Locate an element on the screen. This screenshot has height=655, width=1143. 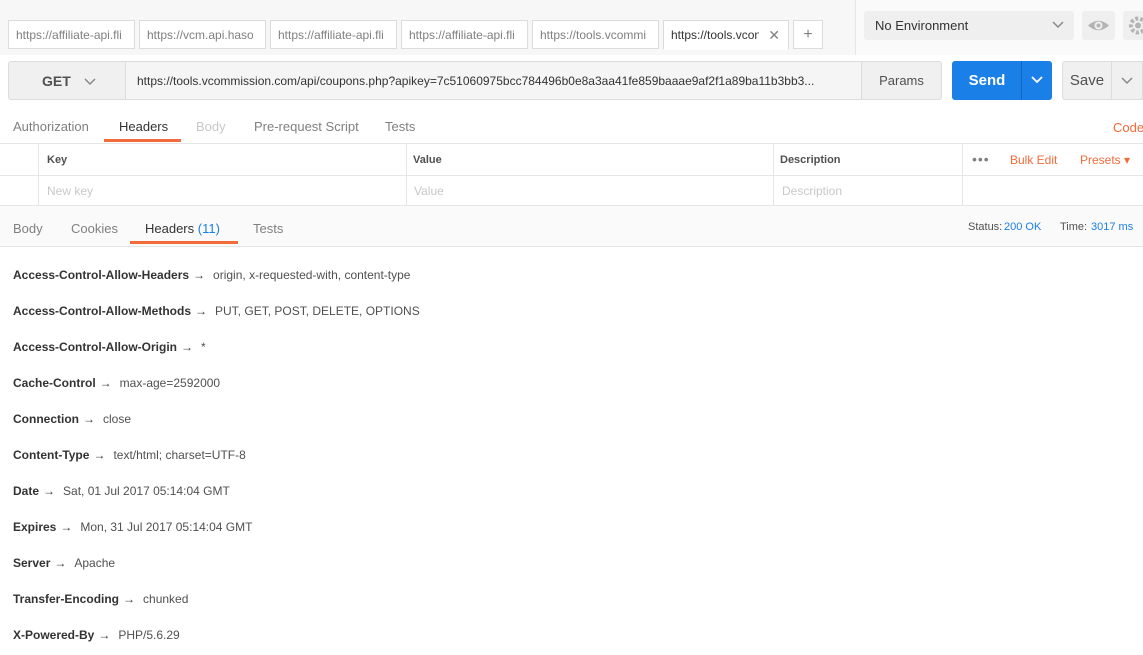
response-header-value: close is located at coordinates (117, 419).